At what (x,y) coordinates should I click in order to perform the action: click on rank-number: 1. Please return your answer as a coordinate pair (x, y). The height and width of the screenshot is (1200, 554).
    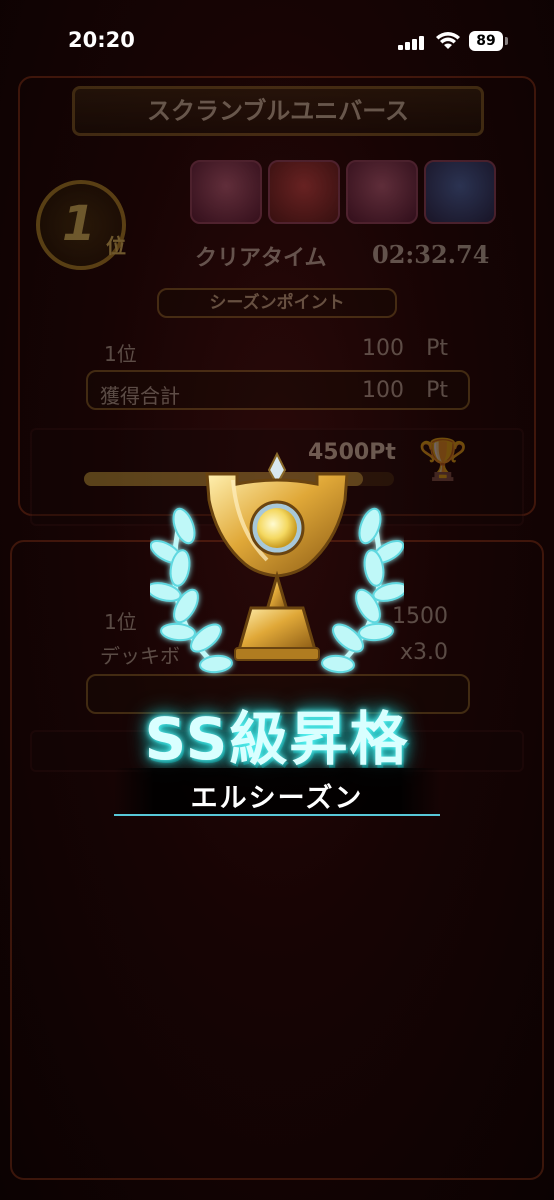
    Looking at the image, I should click on (79, 224).